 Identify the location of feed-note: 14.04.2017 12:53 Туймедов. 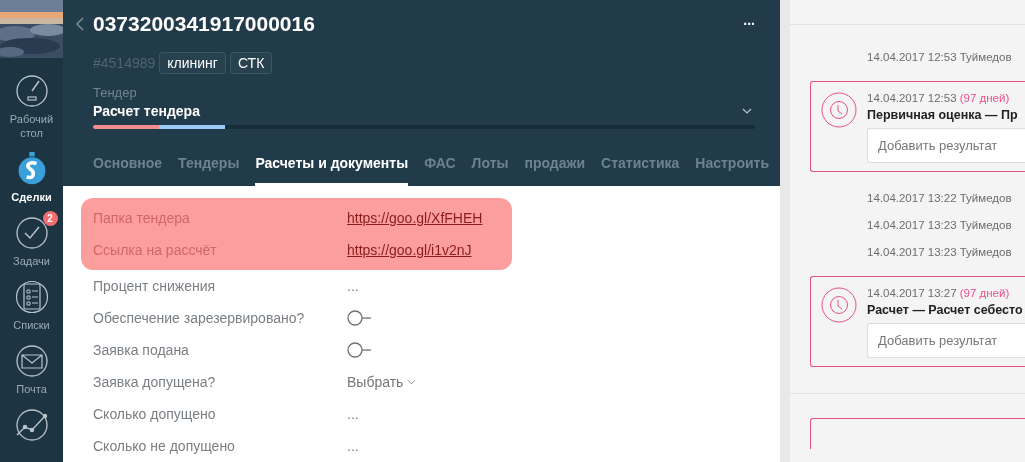
(939, 57).